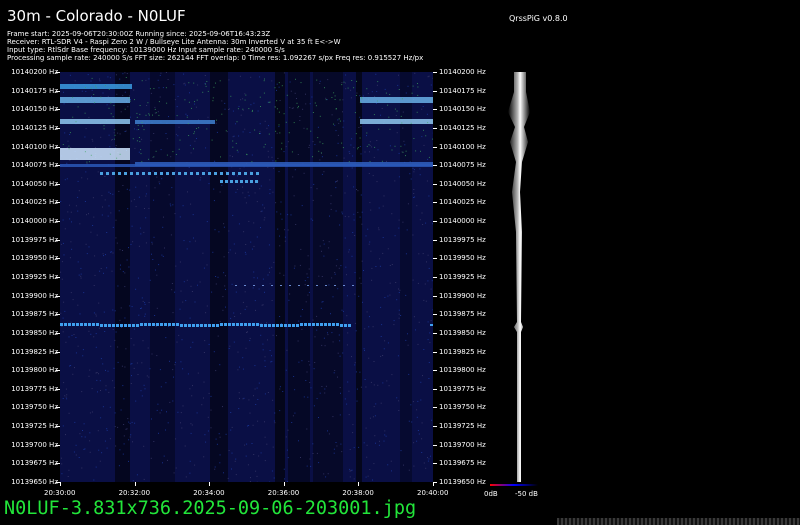 Image resolution: width=800 pixels, height=525 pixels. What do you see at coordinates (34, 295) in the screenshot?
I see `freq-label-left: 10139900 Hz` at bounding box center [34, 295].